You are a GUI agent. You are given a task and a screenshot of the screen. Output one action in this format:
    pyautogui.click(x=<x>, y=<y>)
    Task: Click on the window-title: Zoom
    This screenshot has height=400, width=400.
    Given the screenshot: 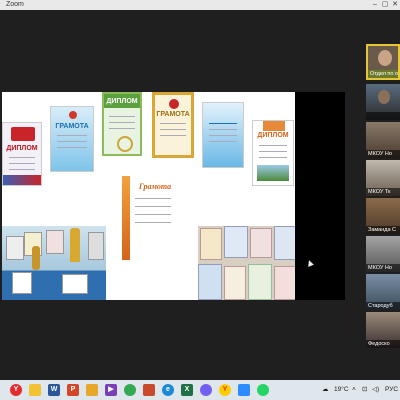 What is the action you would take?
    pyautogui.click(x=15, y=4)
    